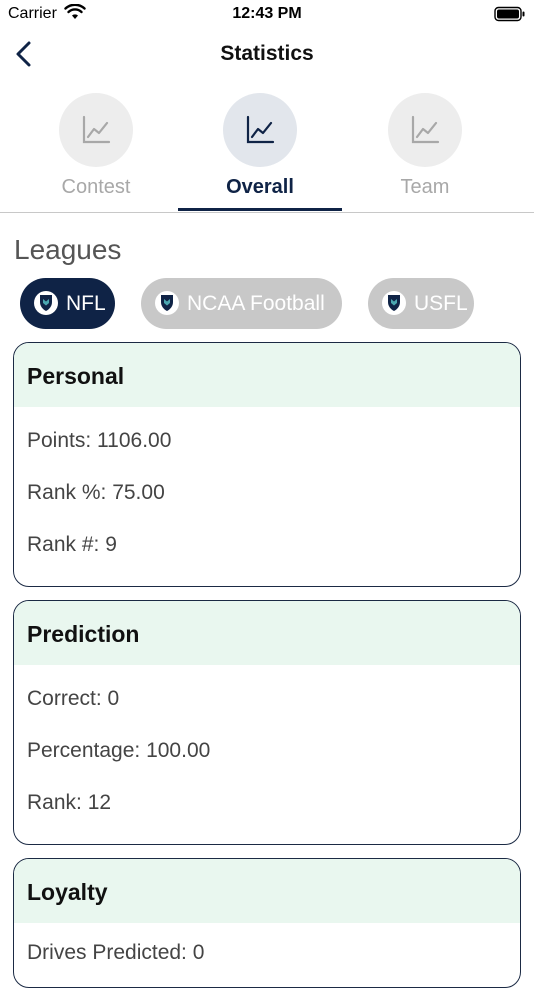  I want to click on navigation-bar: Statistics, so click(267, 55).